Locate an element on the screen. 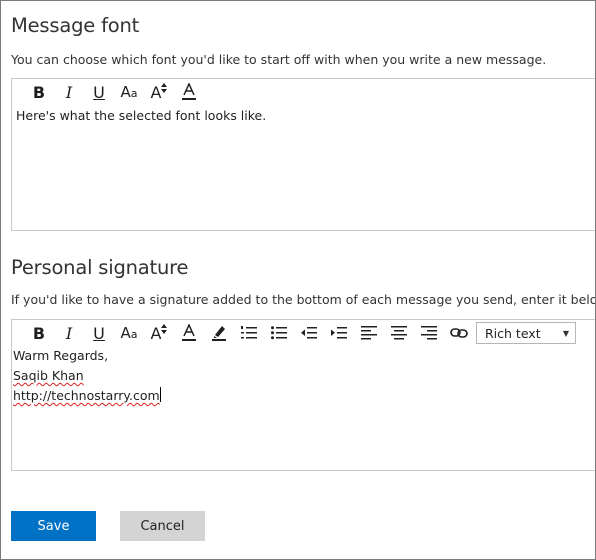 The image size is (596, 560). highlight-icon is located at coordinates (219, 333).